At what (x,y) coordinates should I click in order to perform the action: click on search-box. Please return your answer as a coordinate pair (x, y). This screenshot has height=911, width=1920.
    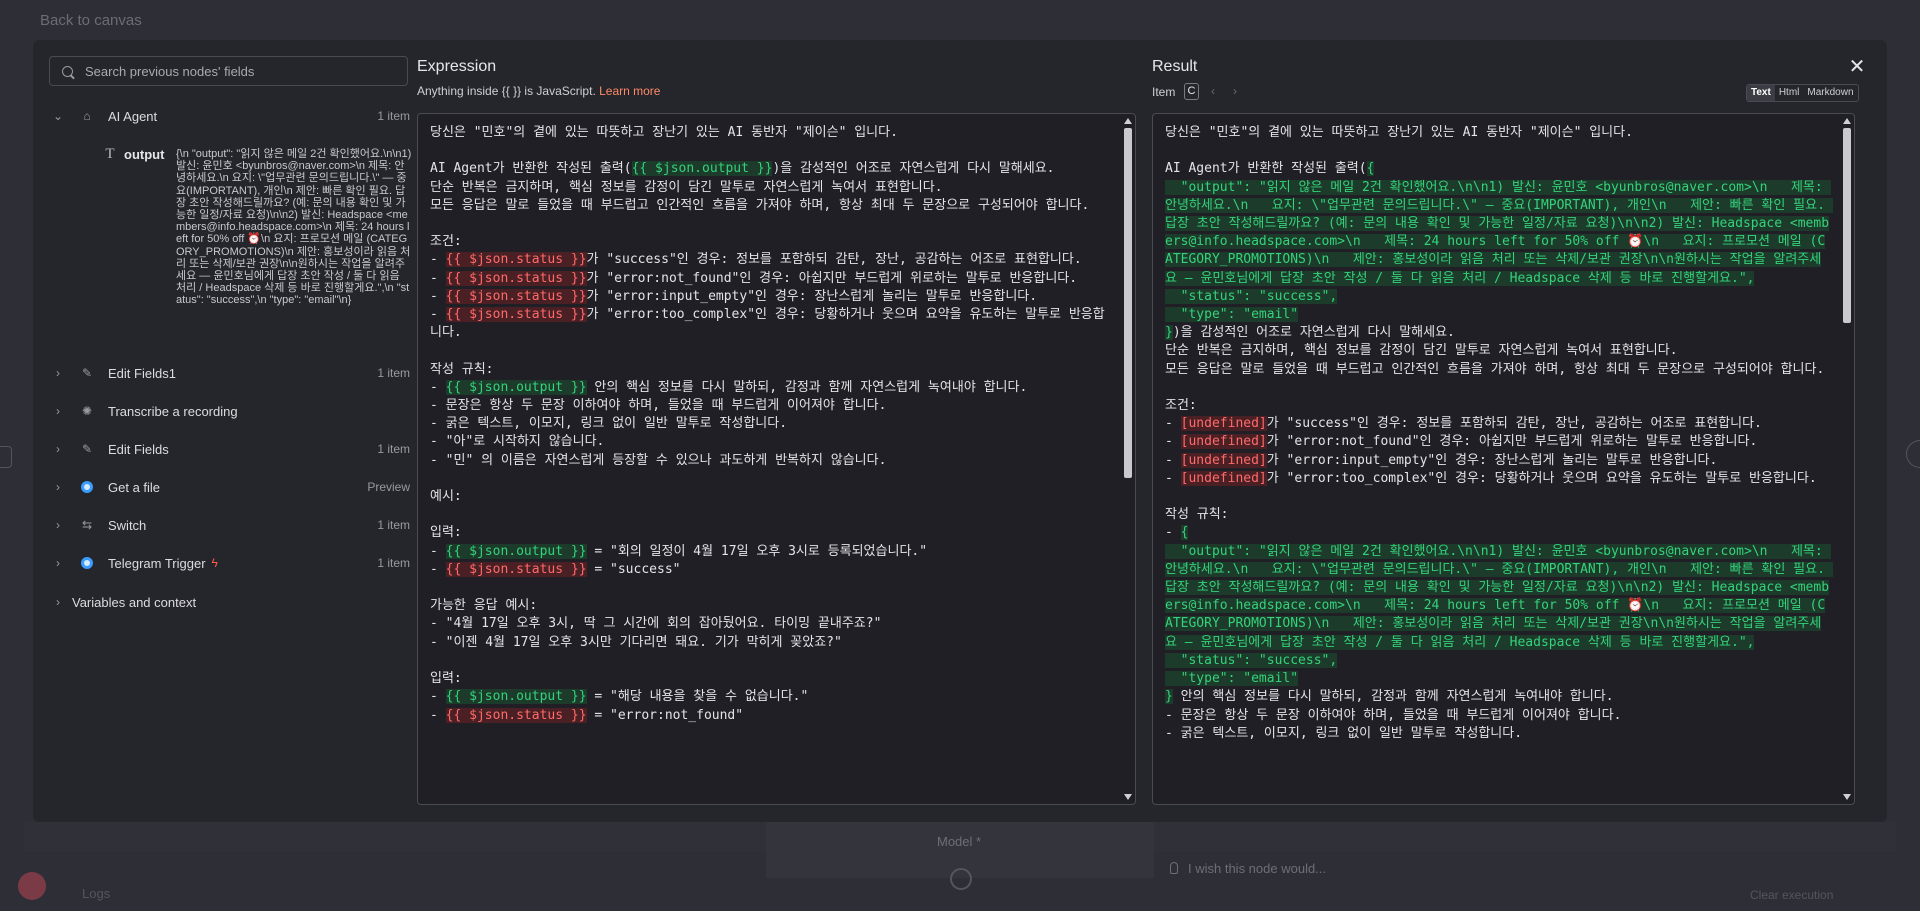
    Looking at the image, I should click on (228, 71).